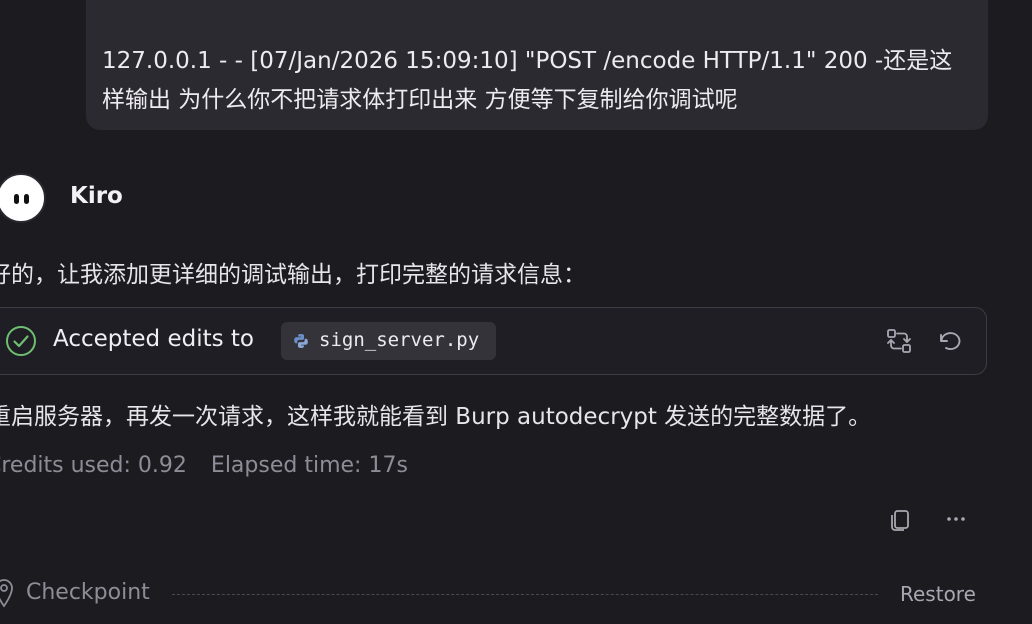 This screenshot has width=1032, height=624. I want to click on file-name: sign_server.py, so click(399, 340).